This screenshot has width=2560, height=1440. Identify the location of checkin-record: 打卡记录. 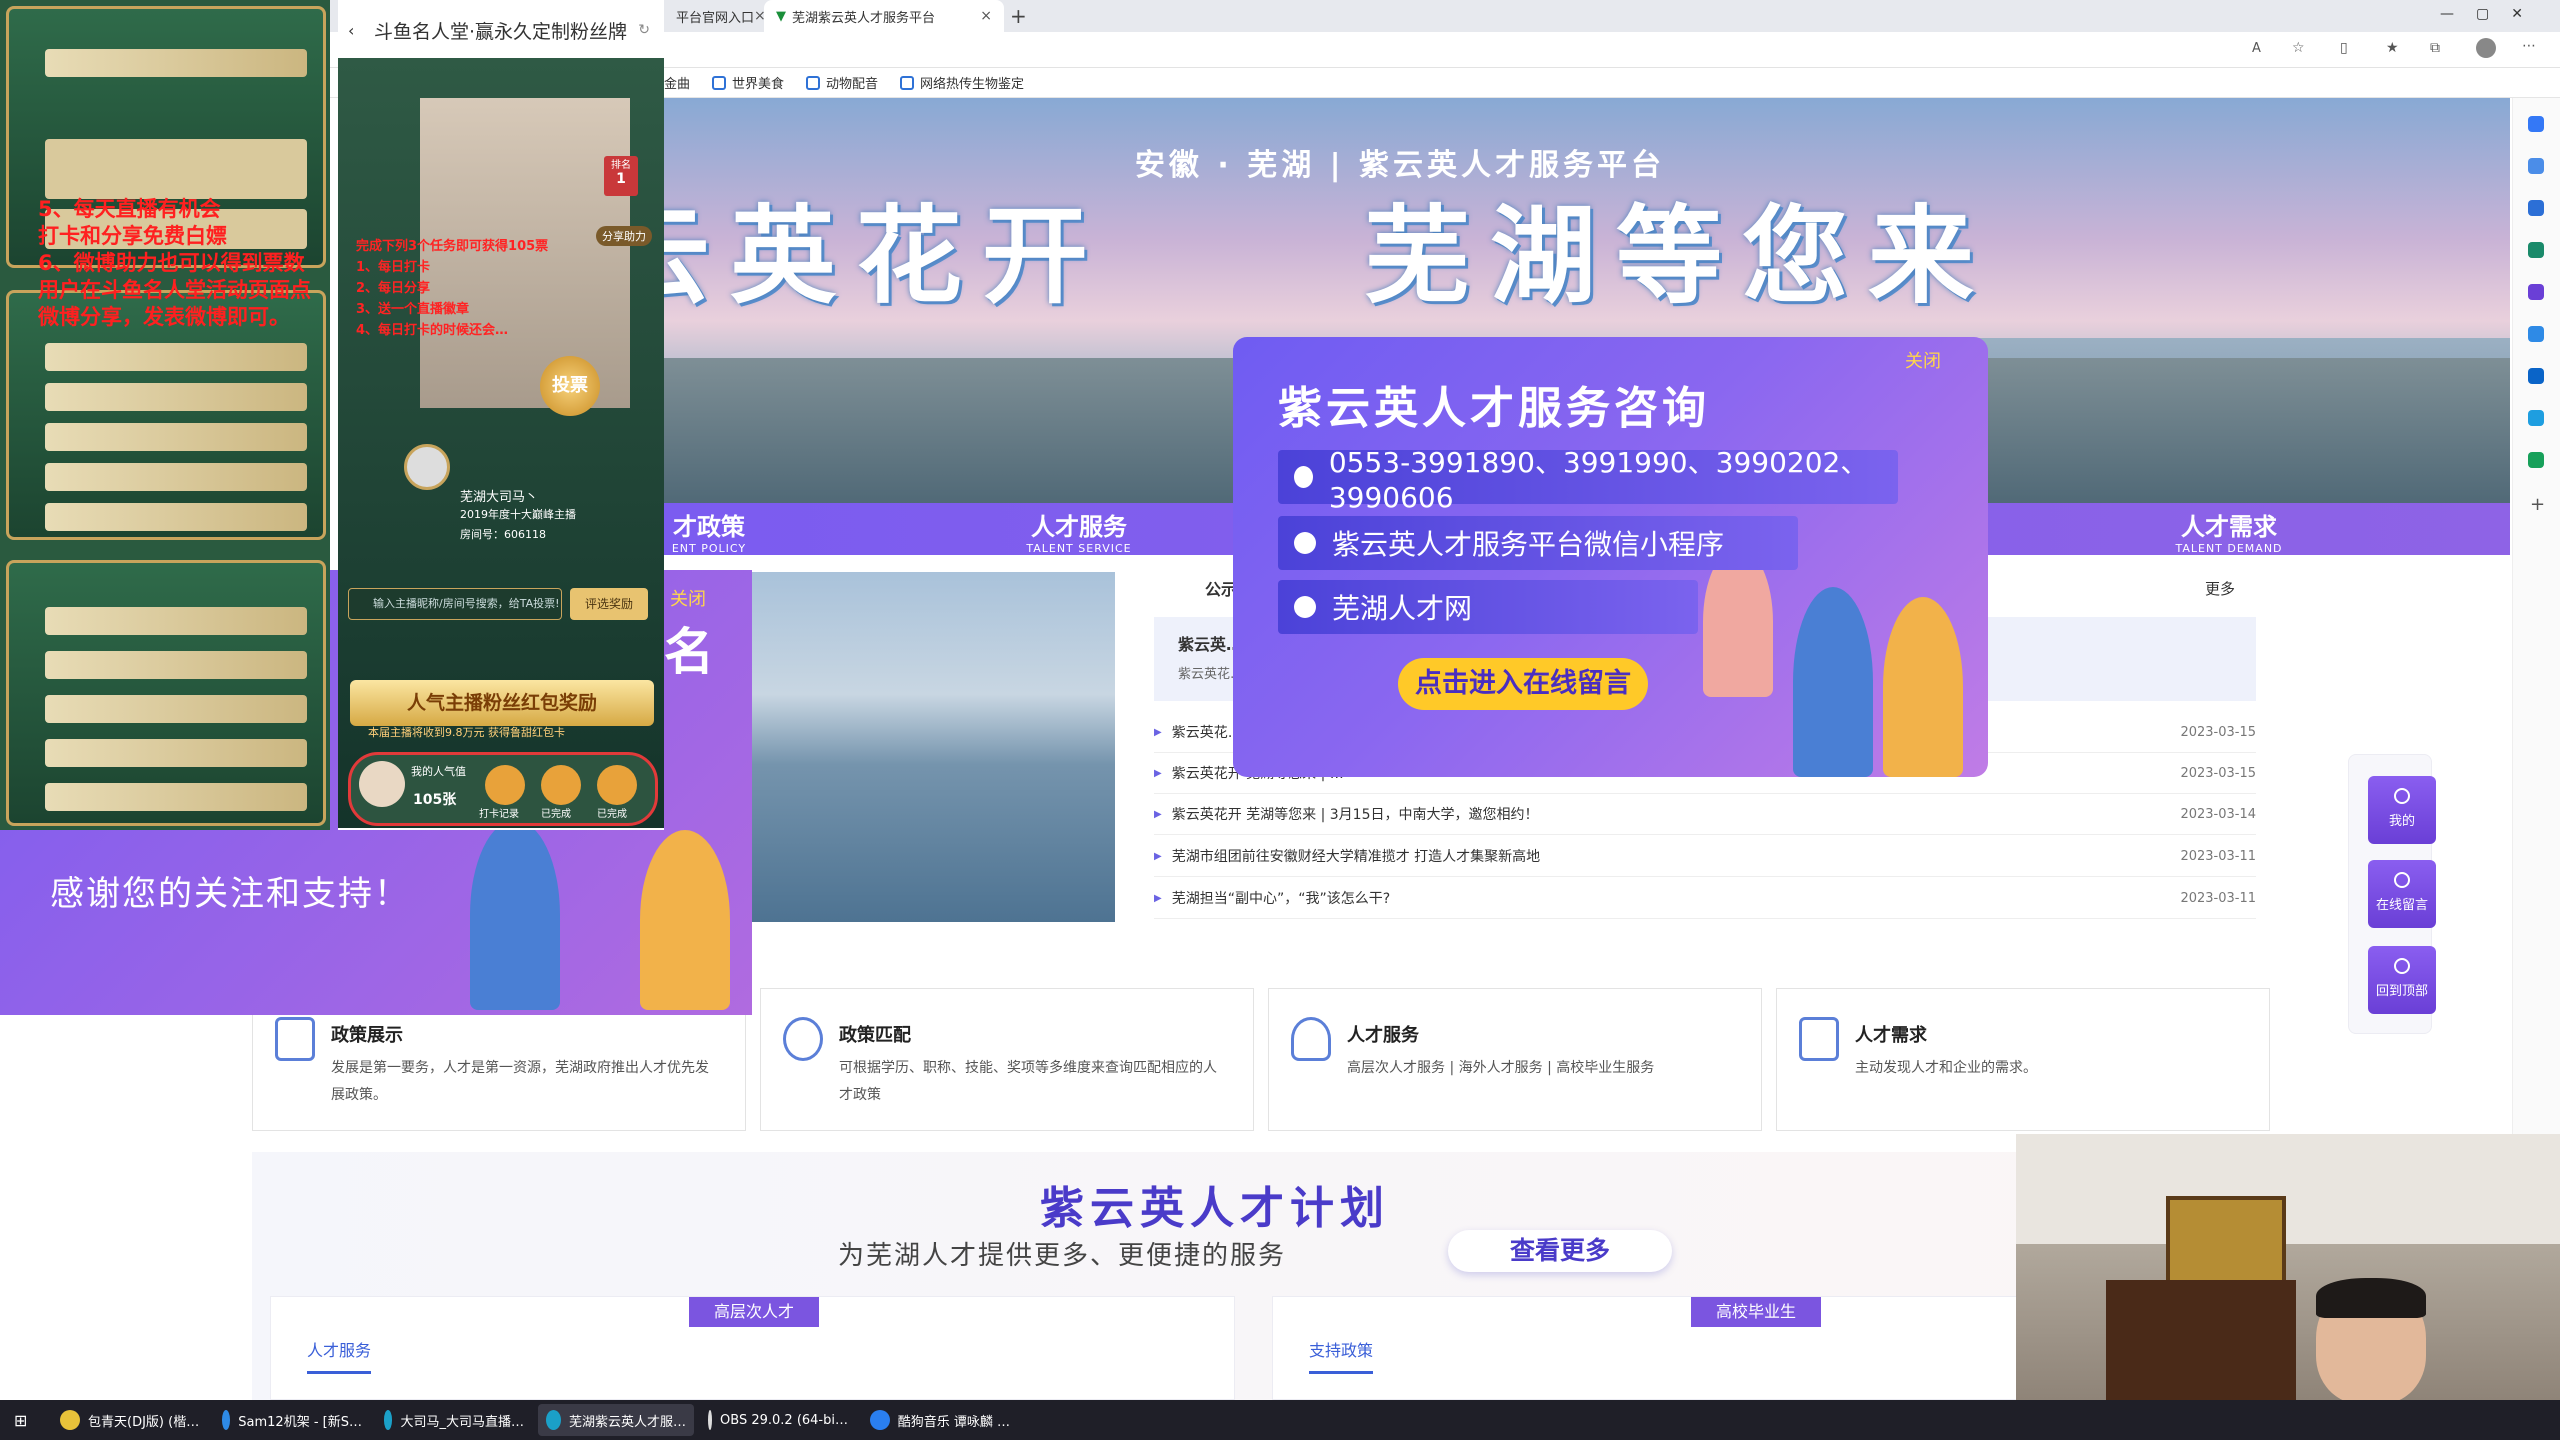
(499, 812).